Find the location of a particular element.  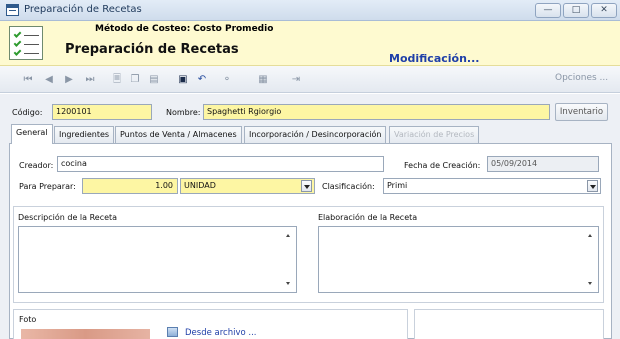

creador-field: cocina is located at coordinates (220, 164).